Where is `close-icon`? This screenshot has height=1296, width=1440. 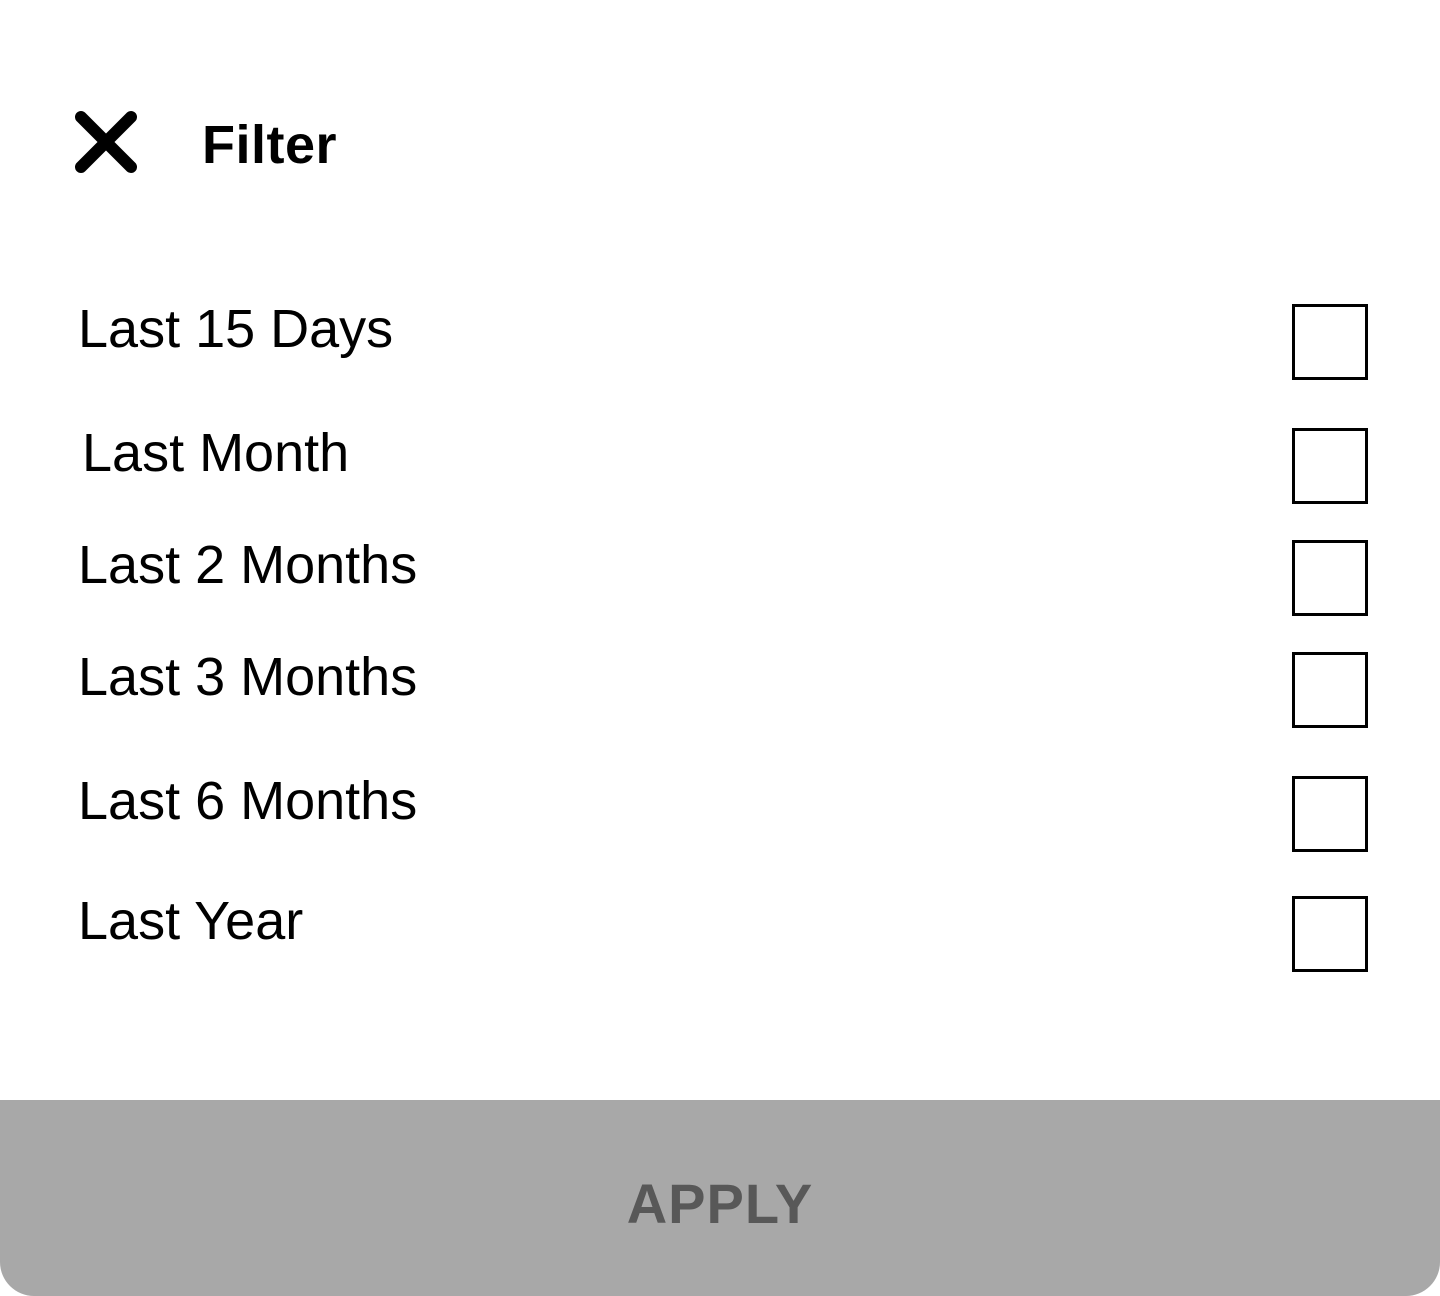 close-icon is located at coordinates (106, 142).